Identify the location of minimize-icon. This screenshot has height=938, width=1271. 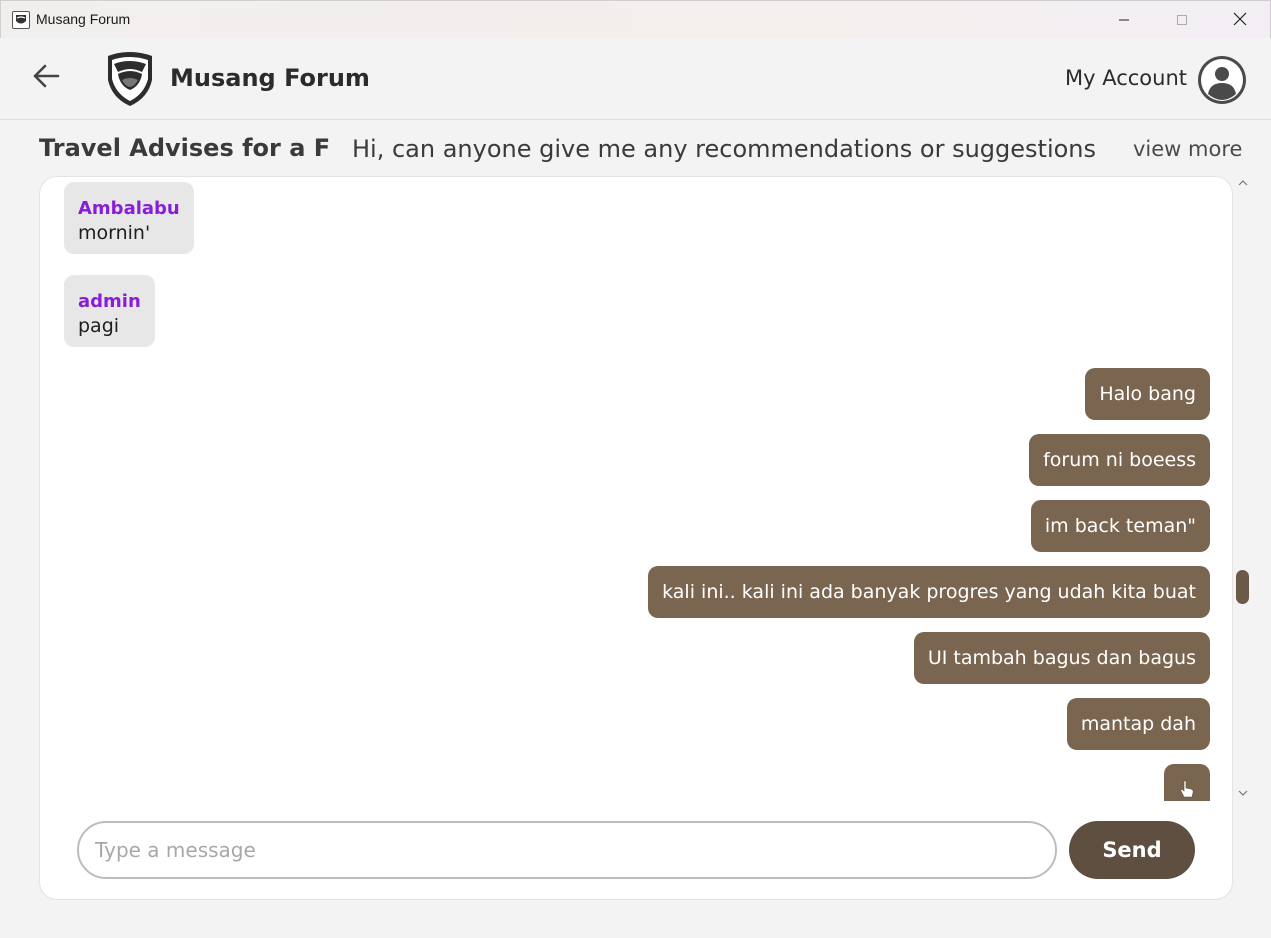
(1124, 20).